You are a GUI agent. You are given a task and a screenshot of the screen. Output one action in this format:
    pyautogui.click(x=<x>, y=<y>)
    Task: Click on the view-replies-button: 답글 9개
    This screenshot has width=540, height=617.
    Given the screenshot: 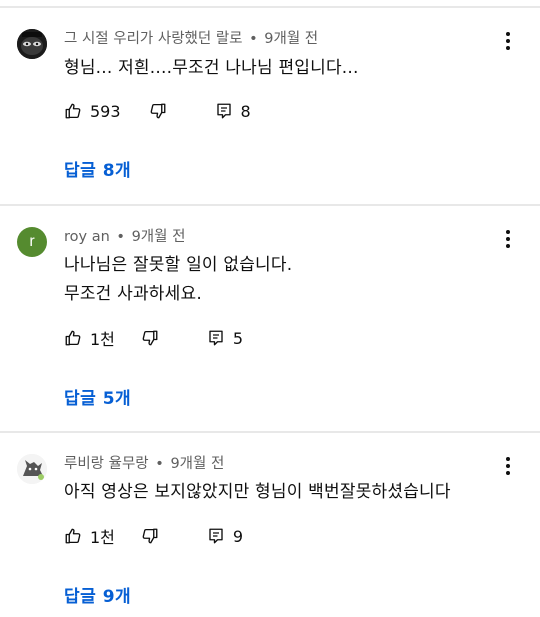 What is the action you would take?
    pyautogui.click(x=97, y=594)
    